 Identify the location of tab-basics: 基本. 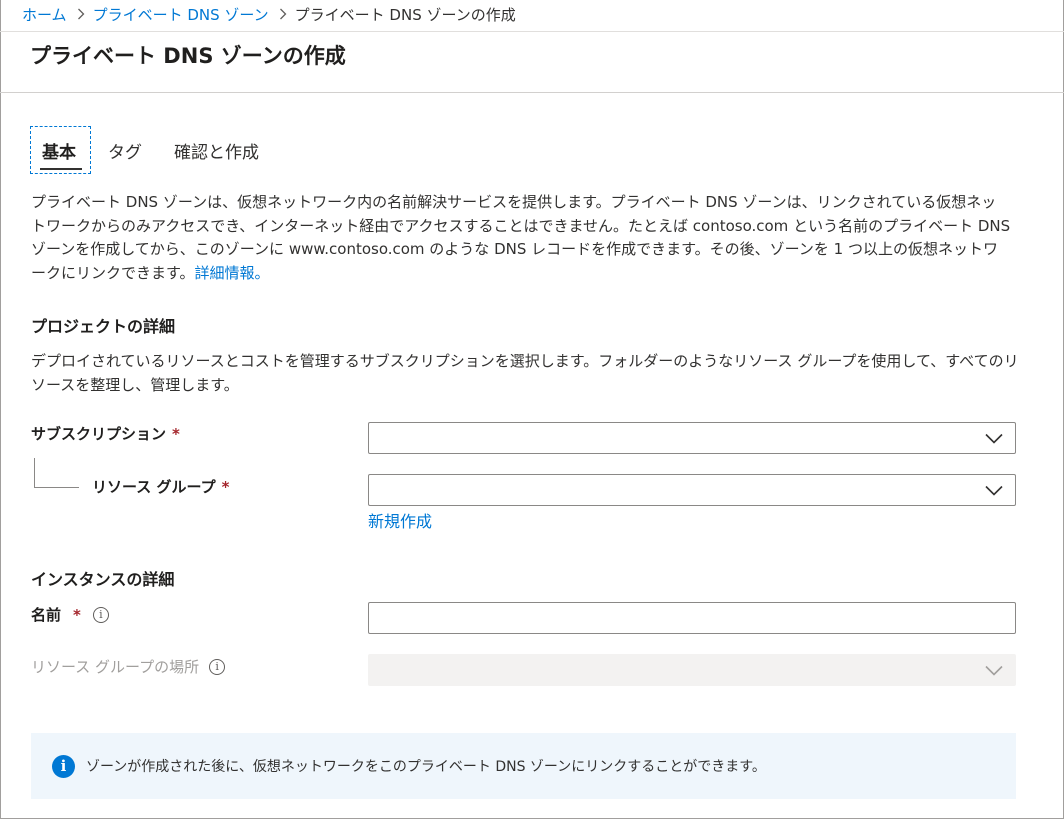
(59, 150).